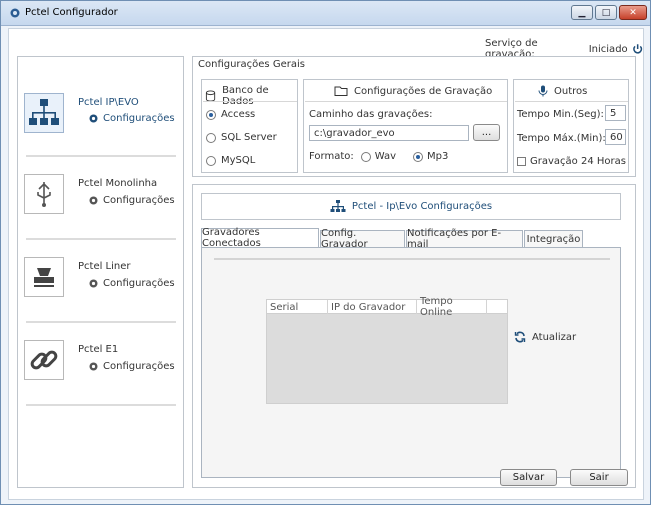 Image resolution: width=651 pixels, height=529 pixels. Describe the element at coordinates (418, 156) in the screenshot. I see `radio-mp3` at that location.